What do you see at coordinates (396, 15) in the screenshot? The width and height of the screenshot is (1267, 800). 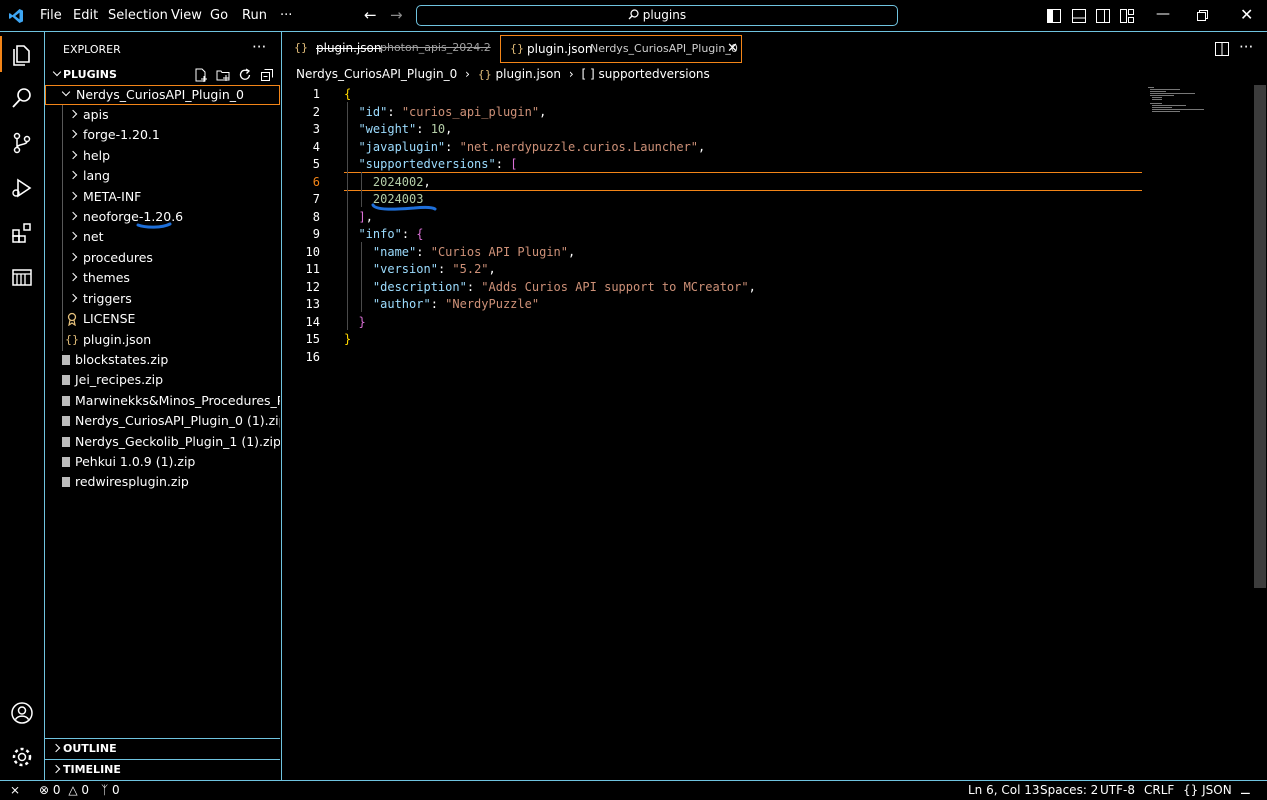 I see `forward-arrow-icon: →` at bounding box center [396, 15].